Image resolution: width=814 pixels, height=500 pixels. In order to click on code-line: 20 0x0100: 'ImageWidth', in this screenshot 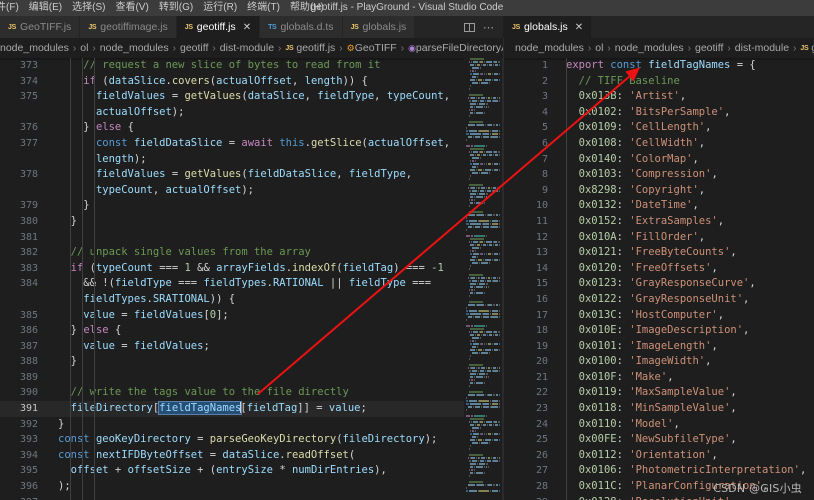, I will do `click(659, 362)`.